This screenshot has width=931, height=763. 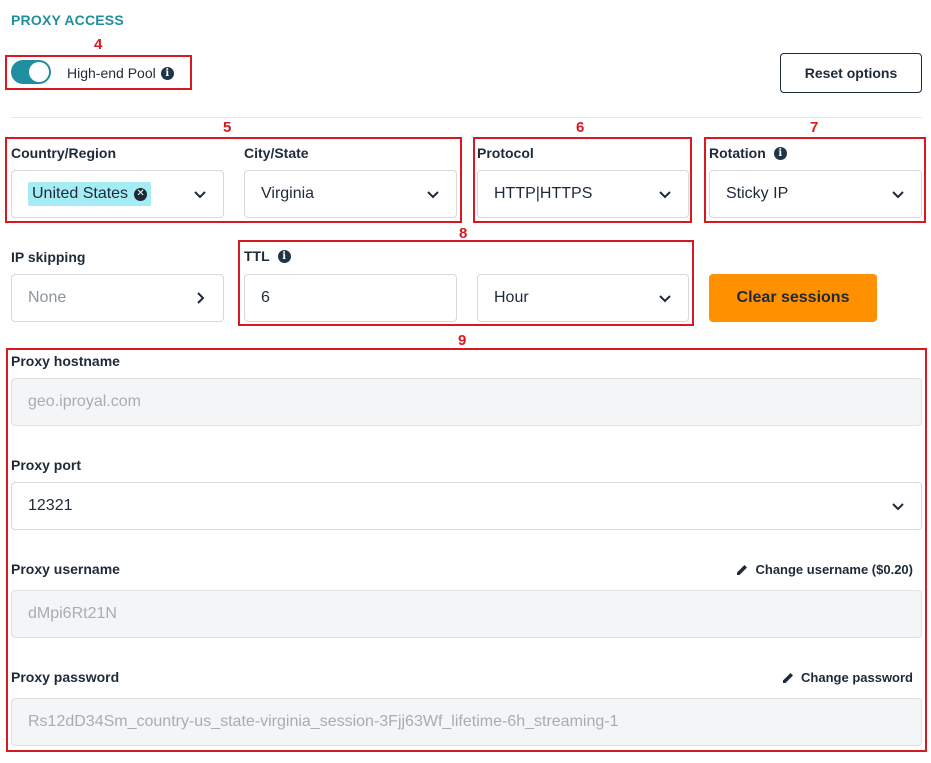 I want to click on country-select: United States ✕, so click(x=117, y=194).